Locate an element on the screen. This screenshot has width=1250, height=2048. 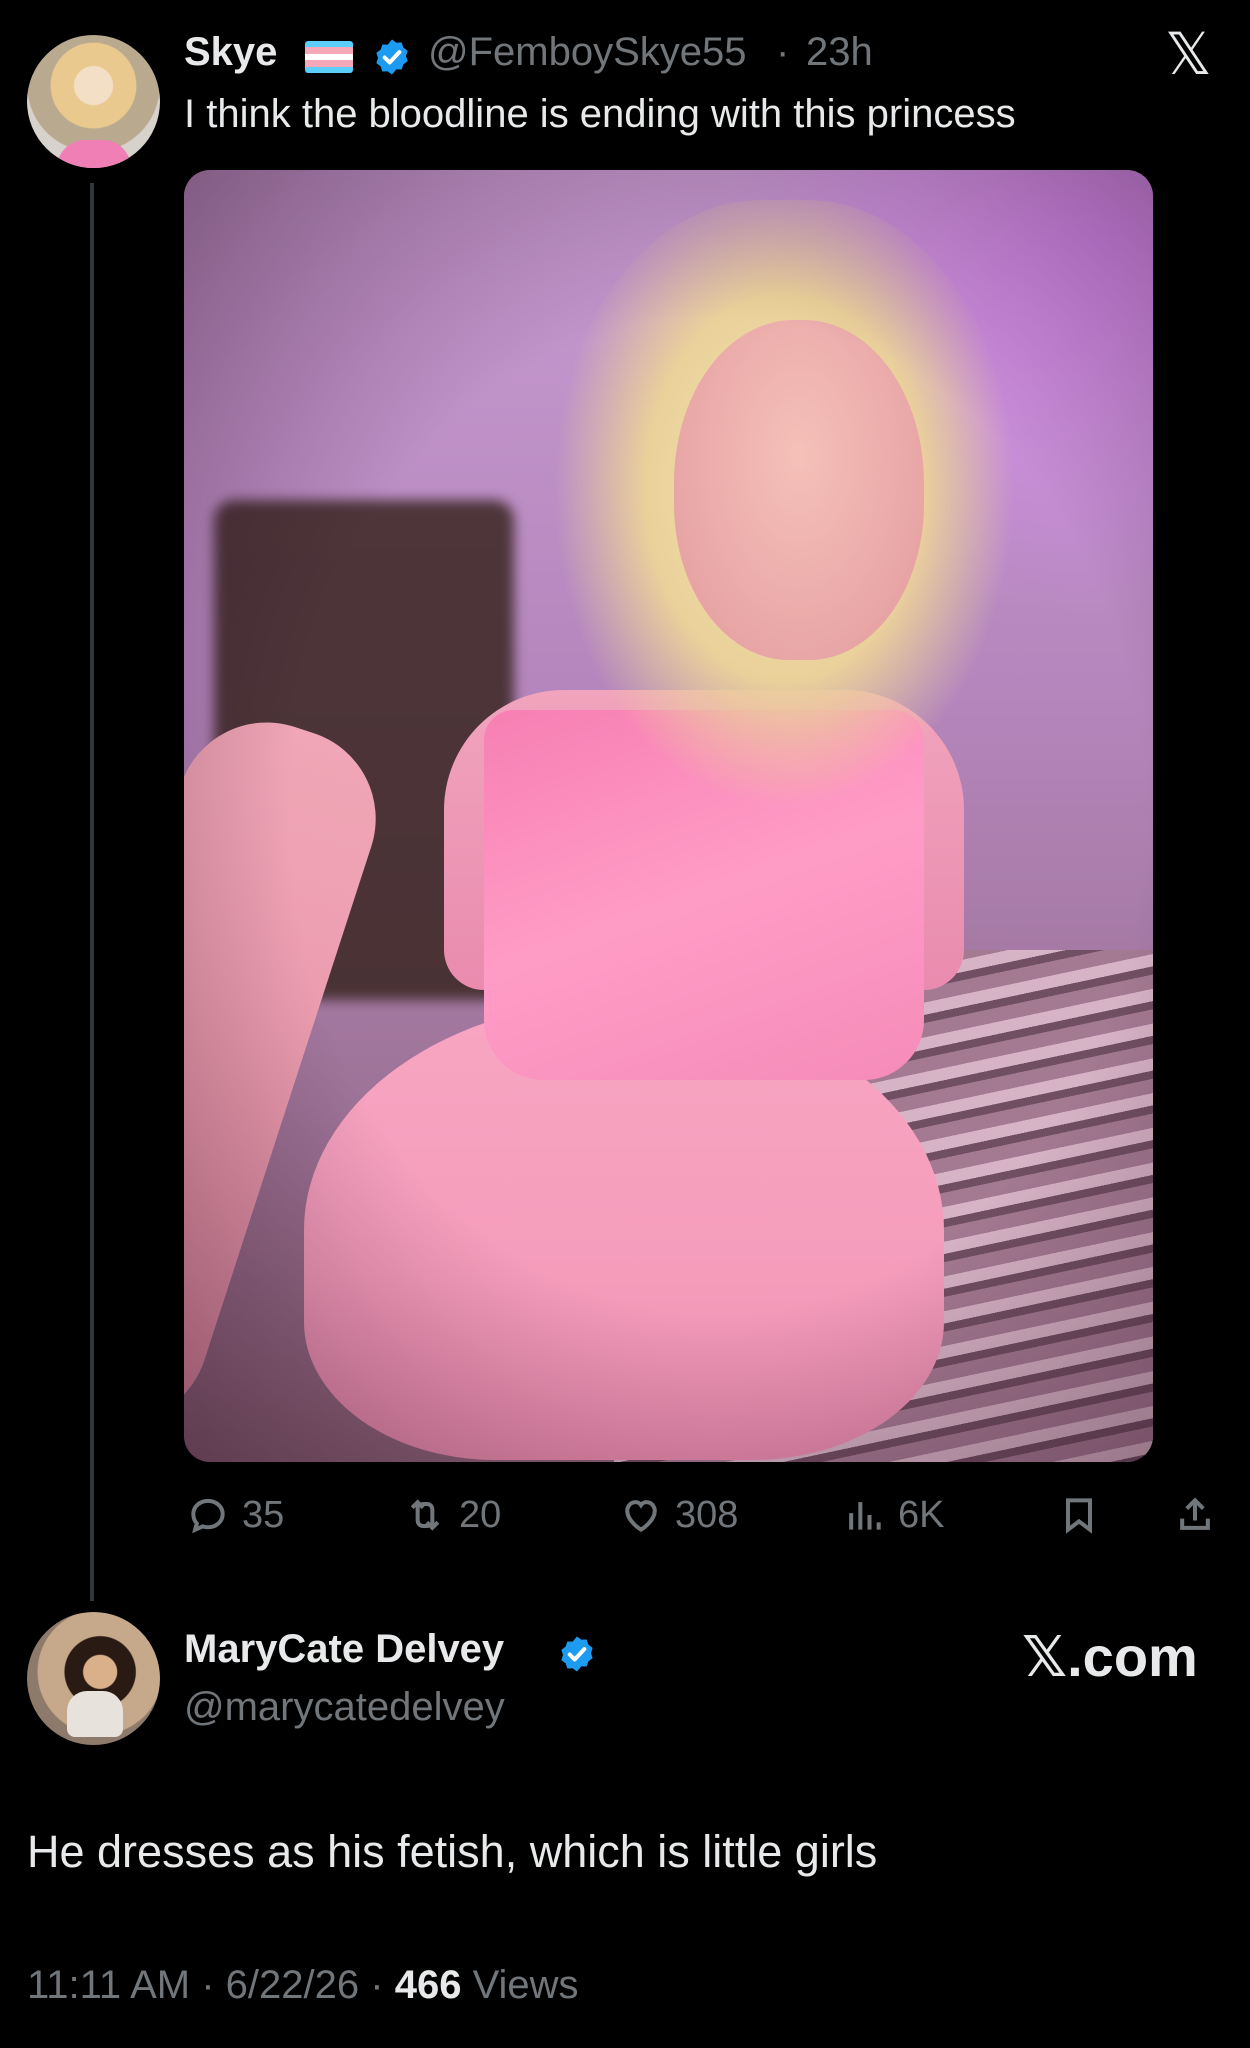
skye-avatar is located at coordinates (93, 101).